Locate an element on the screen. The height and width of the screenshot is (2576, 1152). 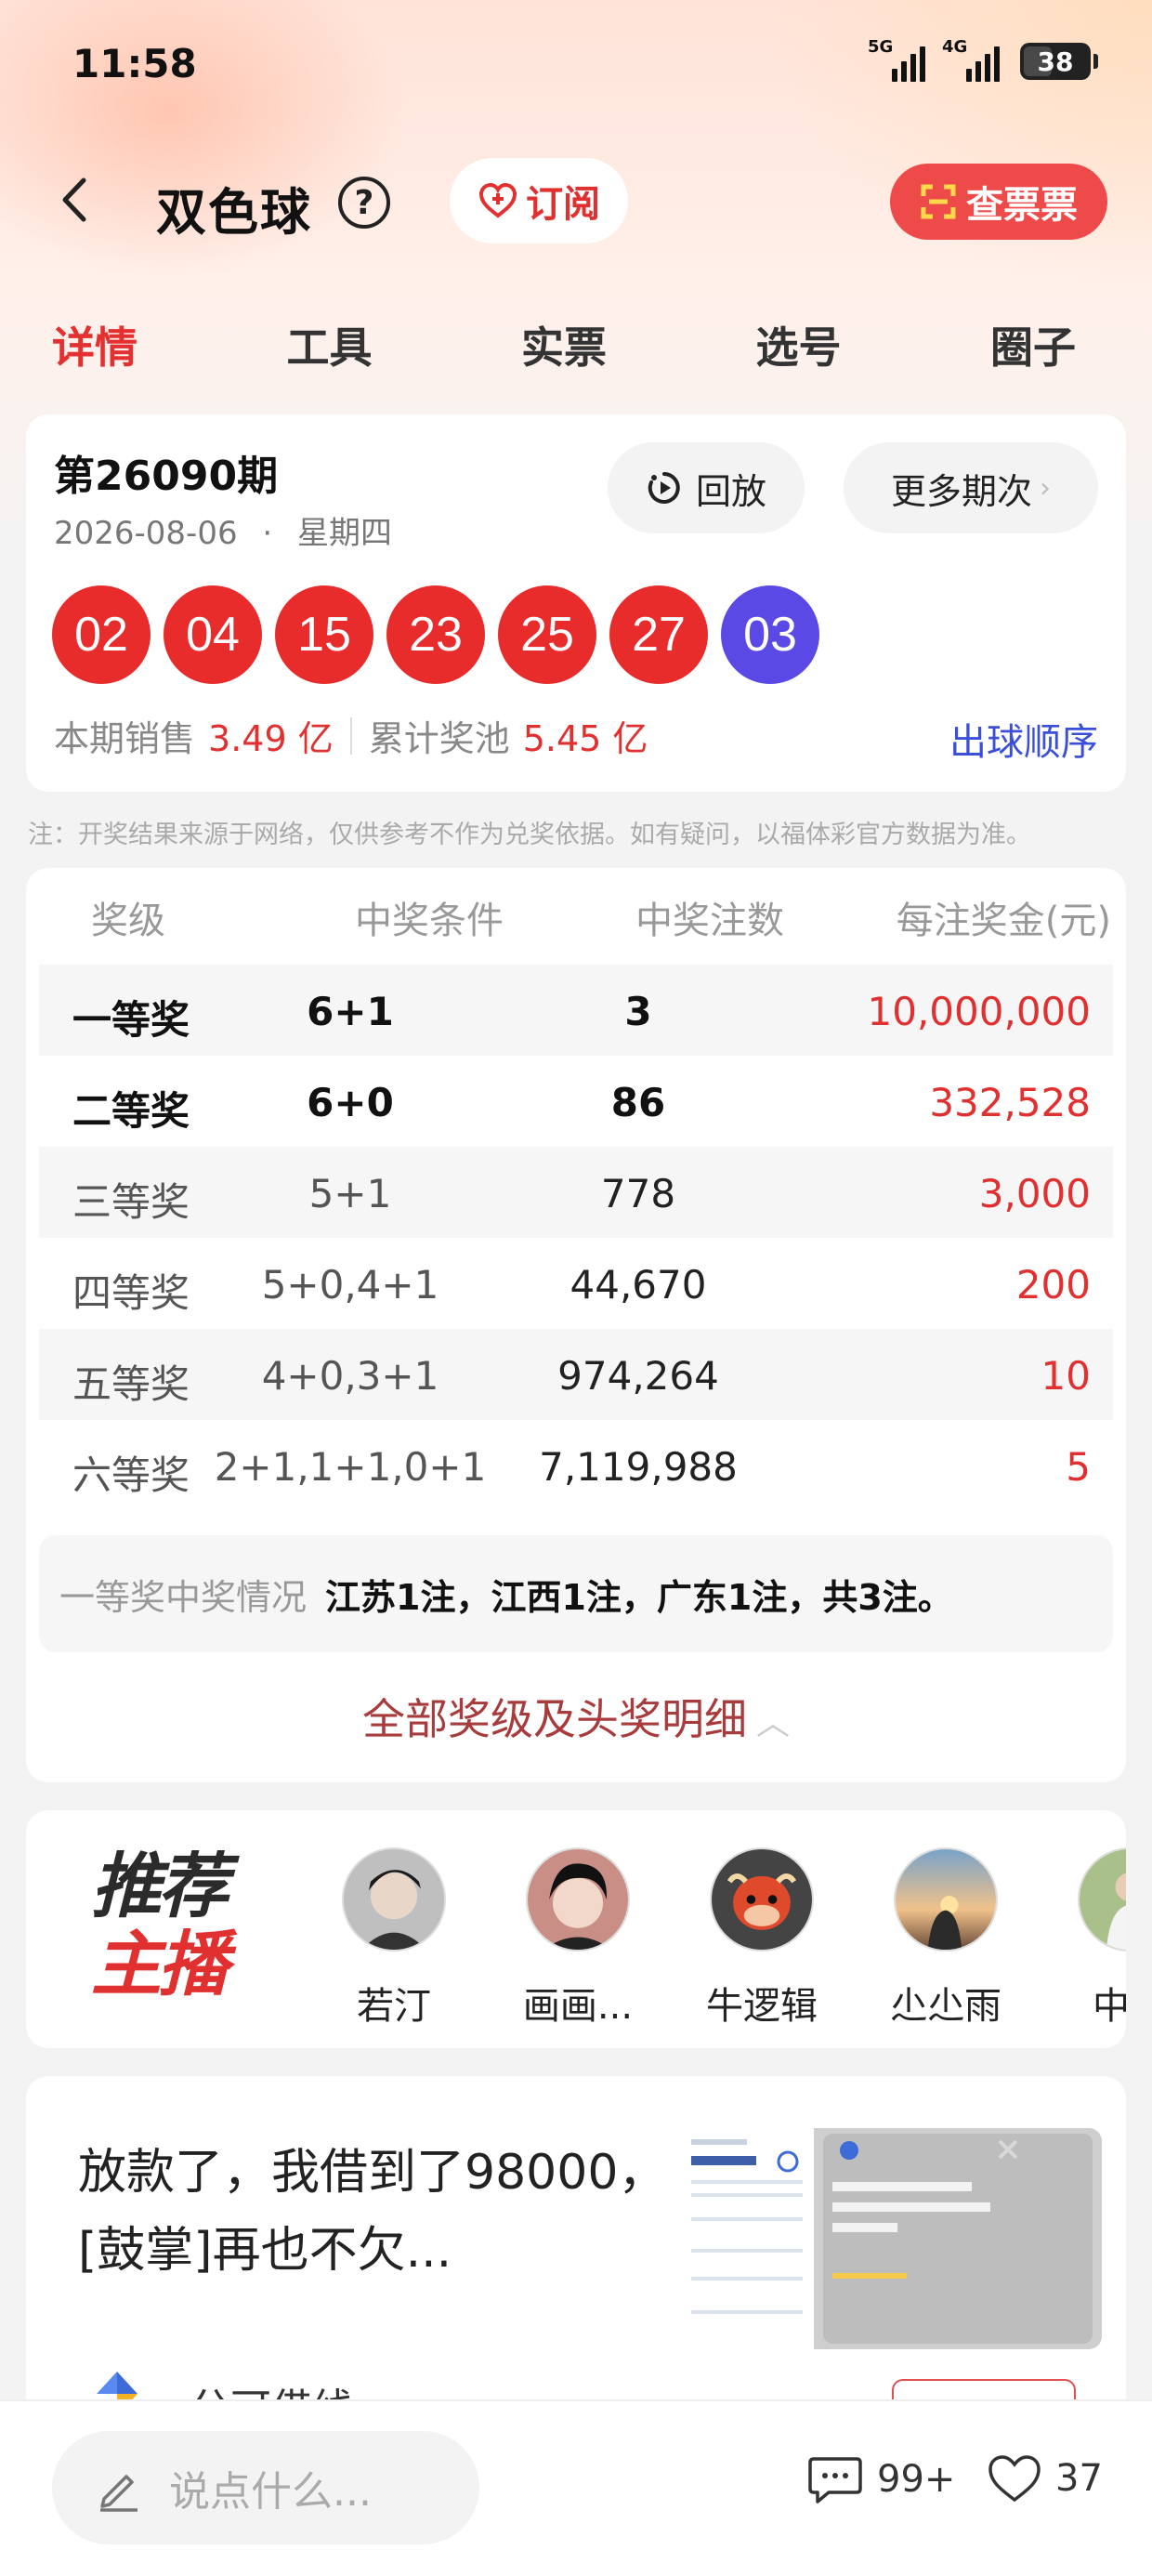
pool-value: 5.45 亿 is located at coordinates (585, 738).